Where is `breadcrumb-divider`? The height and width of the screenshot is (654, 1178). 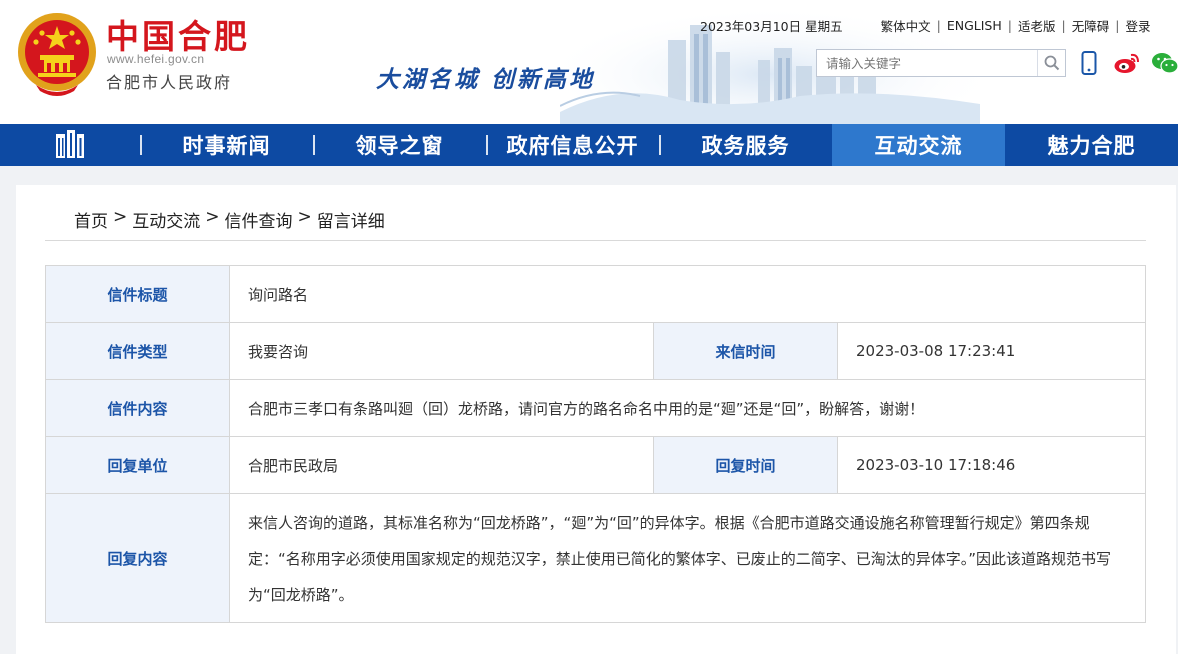
breadcrumb-divider is located at coordinates (595, 240).